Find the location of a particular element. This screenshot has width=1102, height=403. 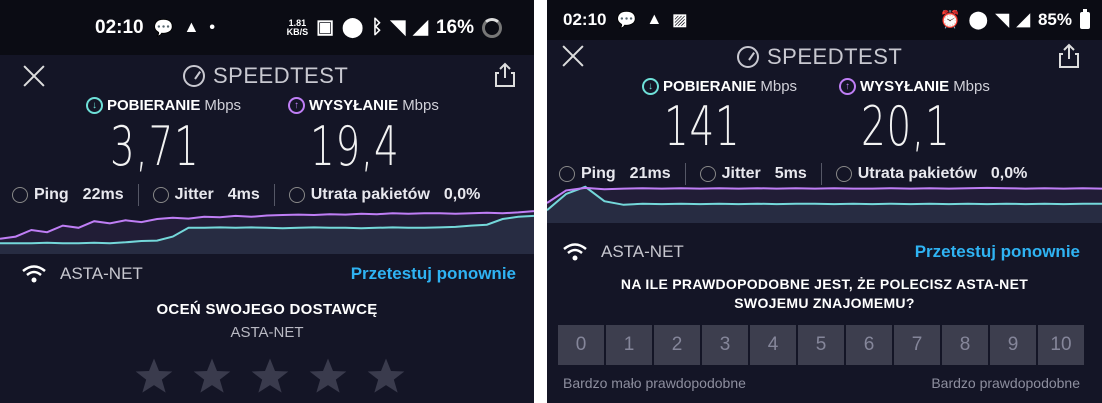

alarm-icon: ⏰ is located at coordinates (950, 19).